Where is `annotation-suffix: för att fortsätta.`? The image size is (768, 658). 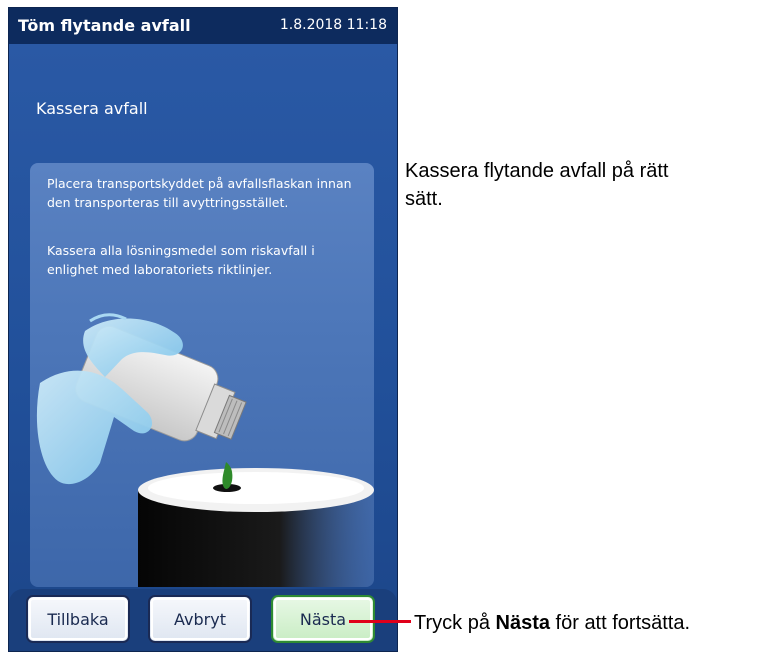
annotation-suffix: för att fortsätta. is located at coordinates (620, 623).